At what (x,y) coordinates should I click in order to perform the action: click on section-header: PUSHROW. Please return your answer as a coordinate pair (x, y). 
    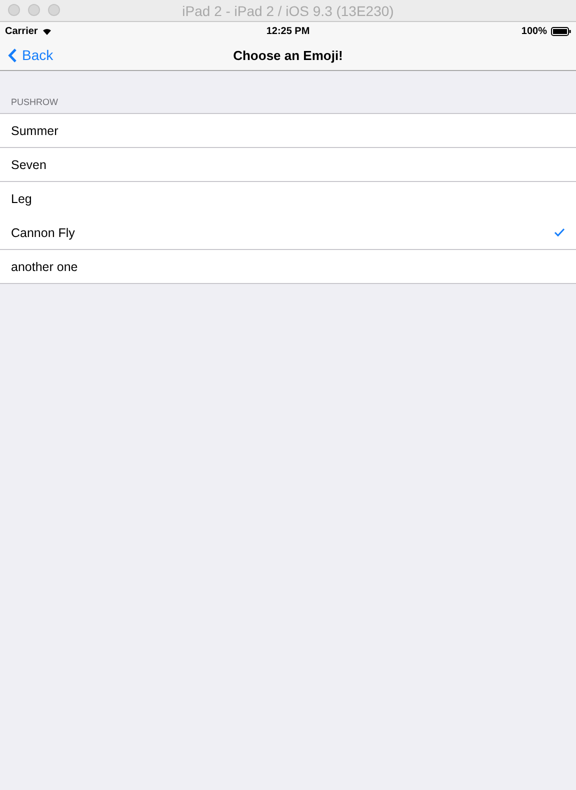
    Looking at the image, I should click on (34, 102).